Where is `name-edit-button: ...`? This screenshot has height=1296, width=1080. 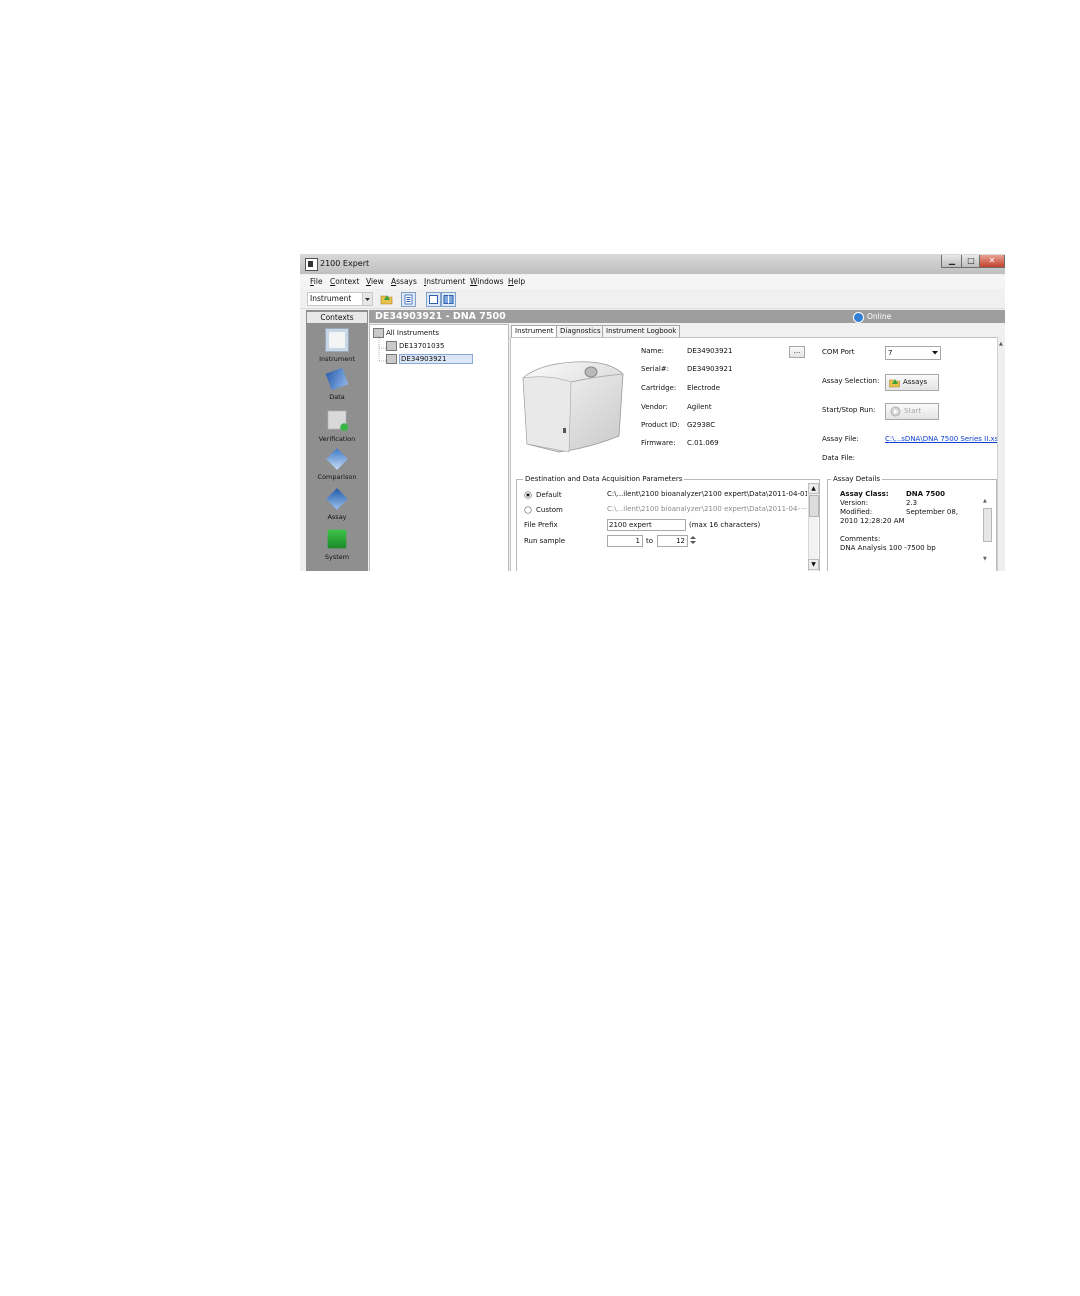
name-edit-button: ... is located at coordinates (797, 352).